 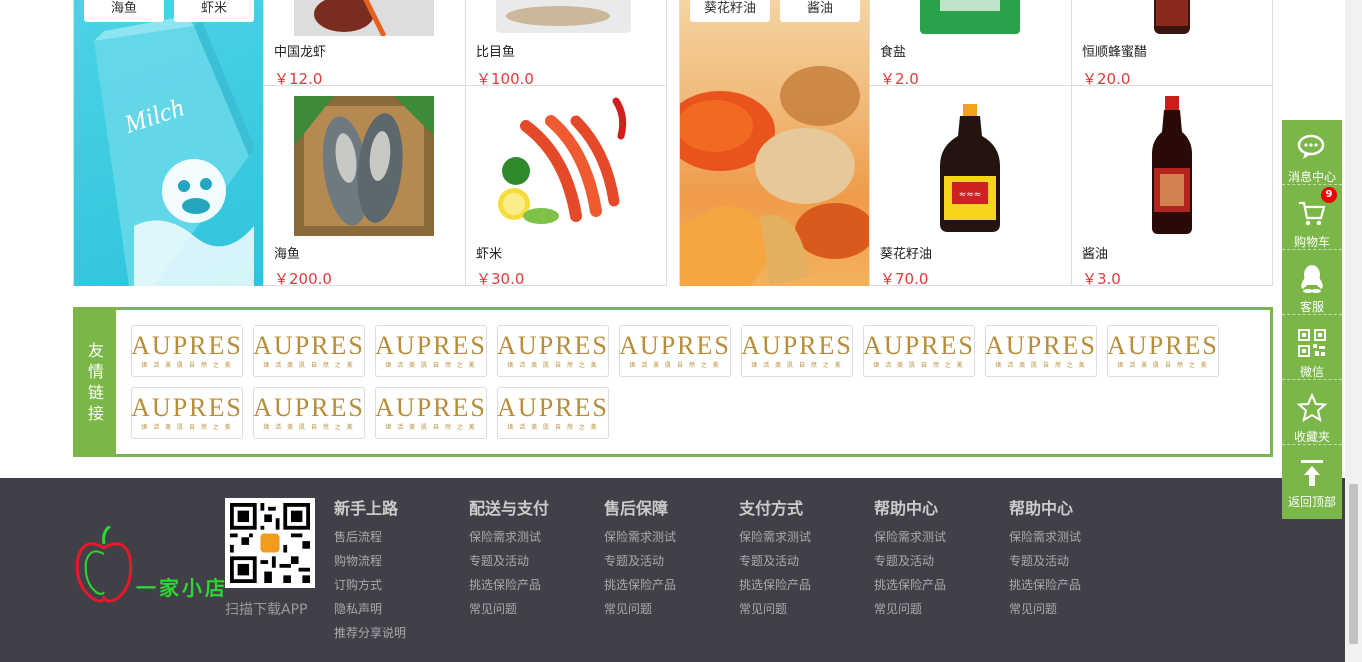 What do you see at coordinates (566, 43) in the screenshot?
I see `product-card: 比目鱼 ￥100.0` at bounding box center [566, 43].